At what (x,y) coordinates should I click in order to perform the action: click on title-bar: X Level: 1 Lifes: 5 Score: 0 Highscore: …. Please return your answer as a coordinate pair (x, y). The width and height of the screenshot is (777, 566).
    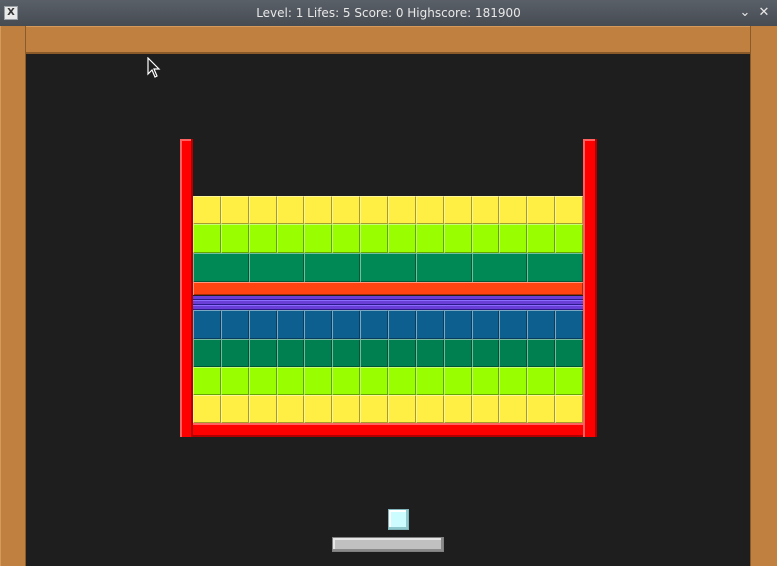
    Looking at the image, I should click on (388, 13).